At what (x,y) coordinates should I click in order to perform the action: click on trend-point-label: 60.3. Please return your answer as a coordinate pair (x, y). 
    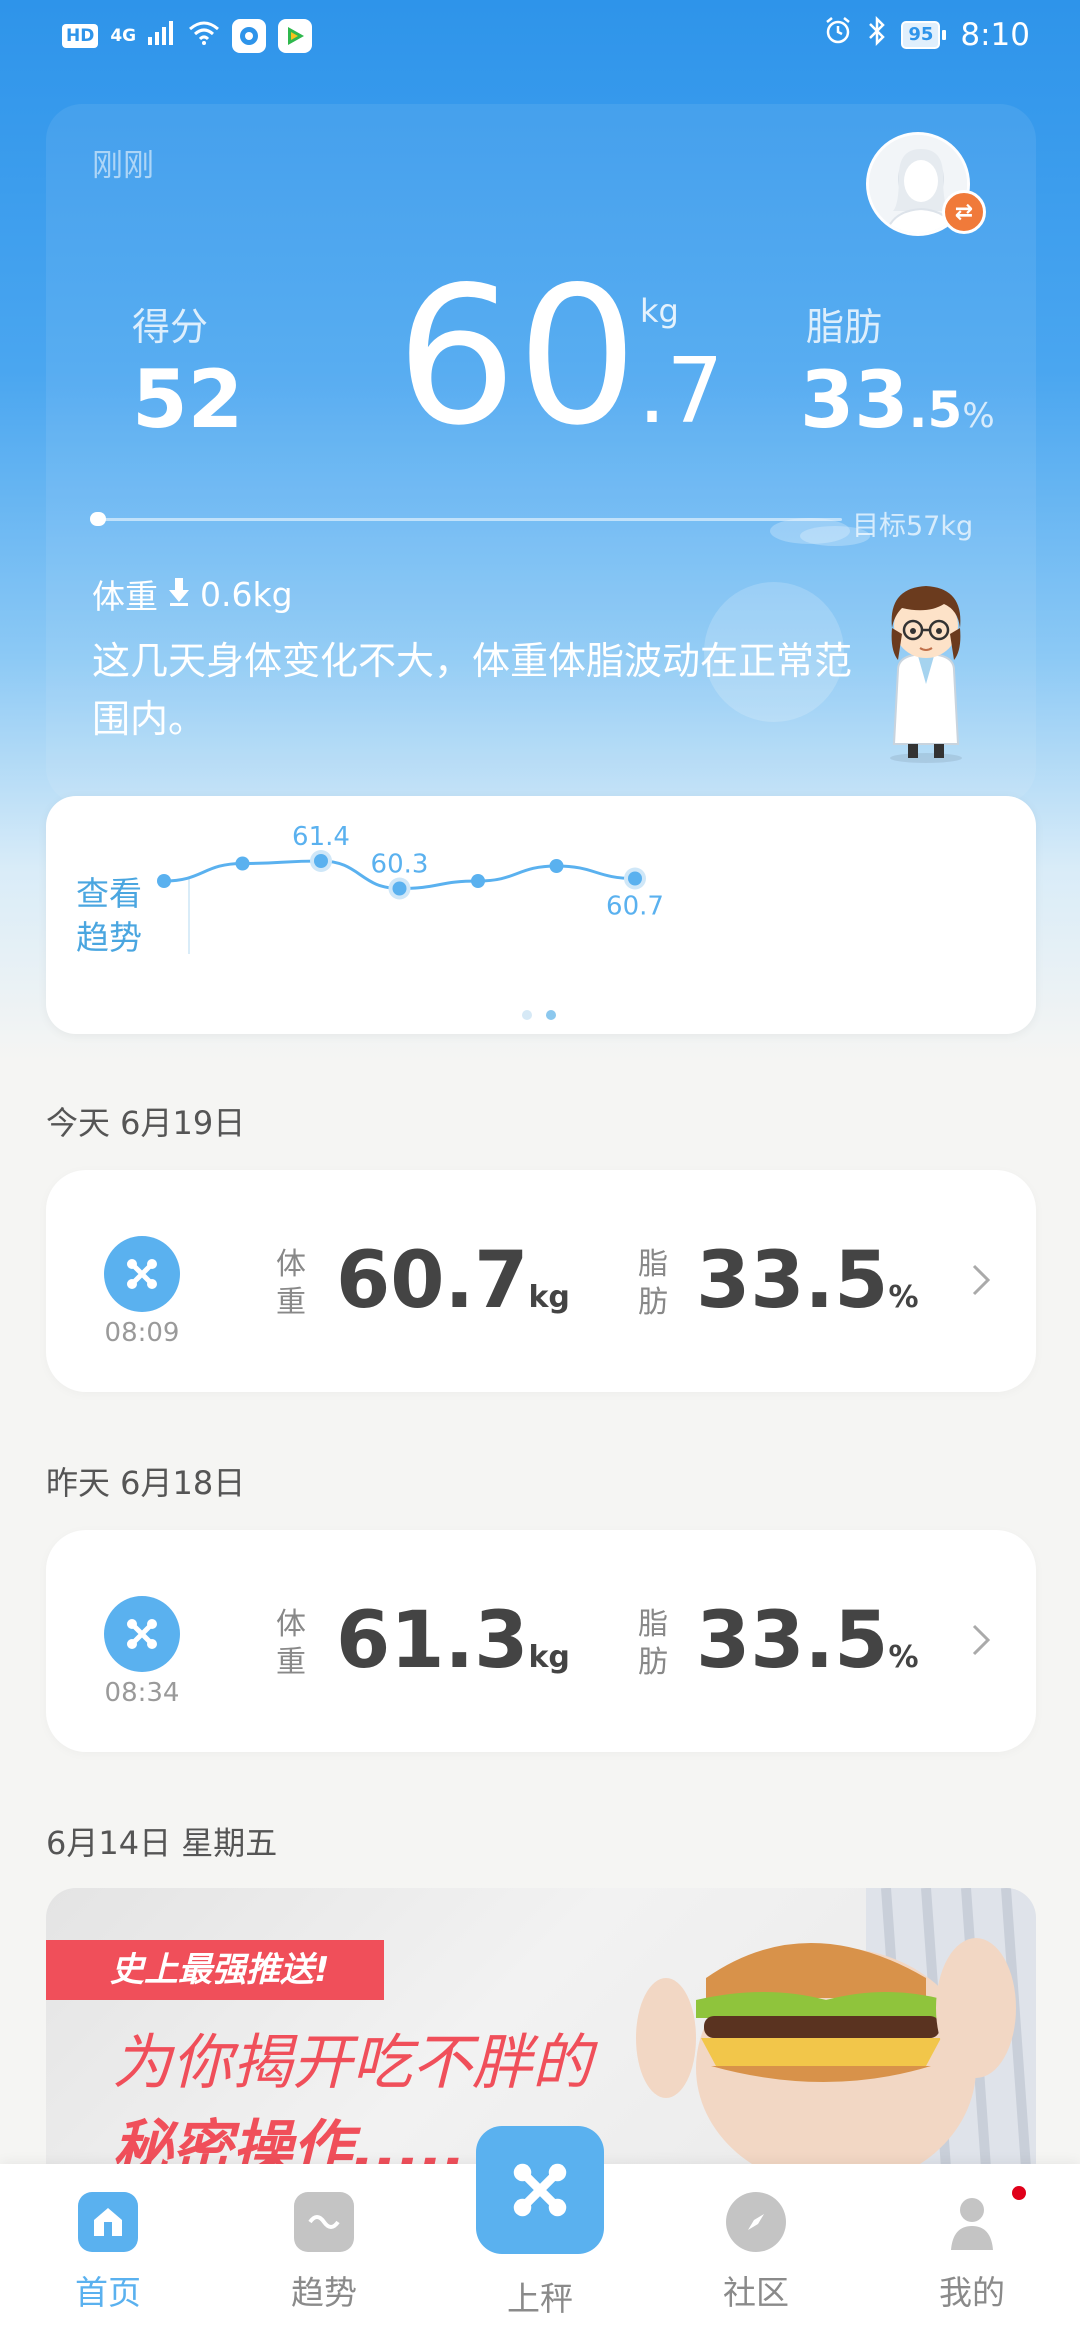
    Looking at the image, I should click on (400, 865).